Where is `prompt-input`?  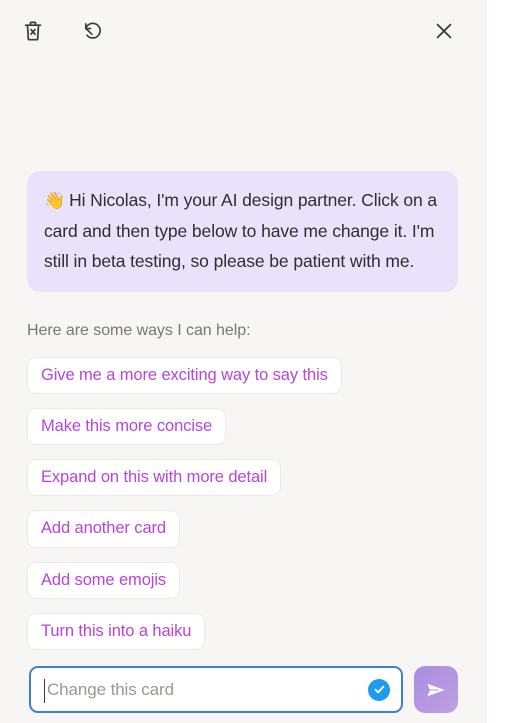 prompt-input is located at coordinates (201, 689).